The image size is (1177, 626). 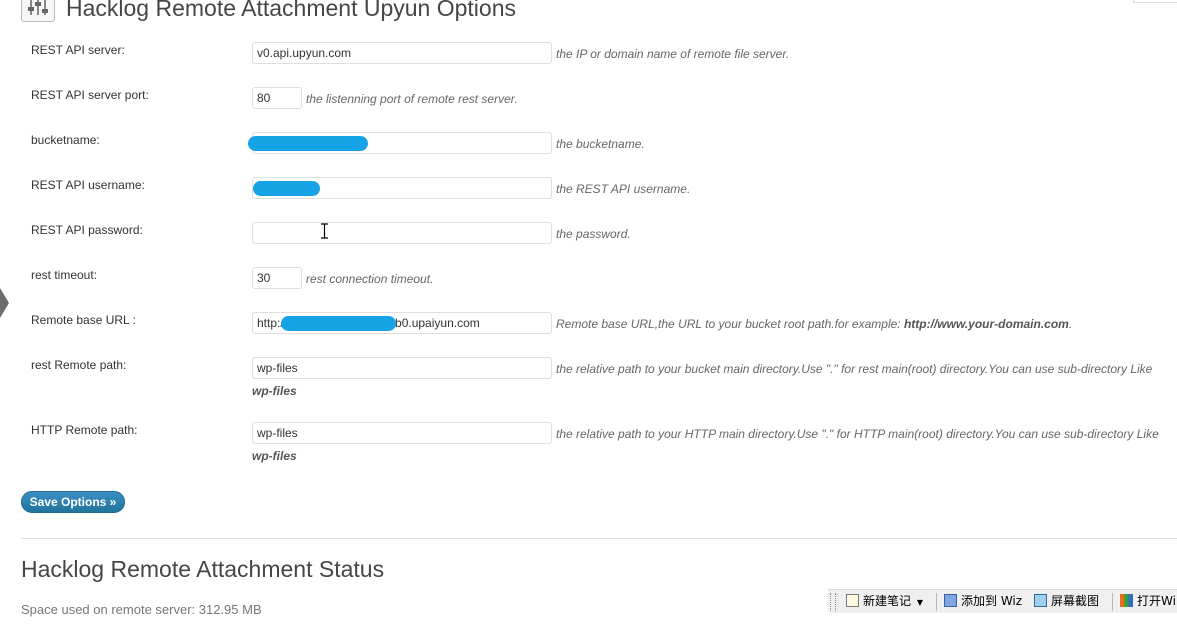 I want to click on remote-base-url-example: http://www.your-domain.com, so click(x=986, y=324).